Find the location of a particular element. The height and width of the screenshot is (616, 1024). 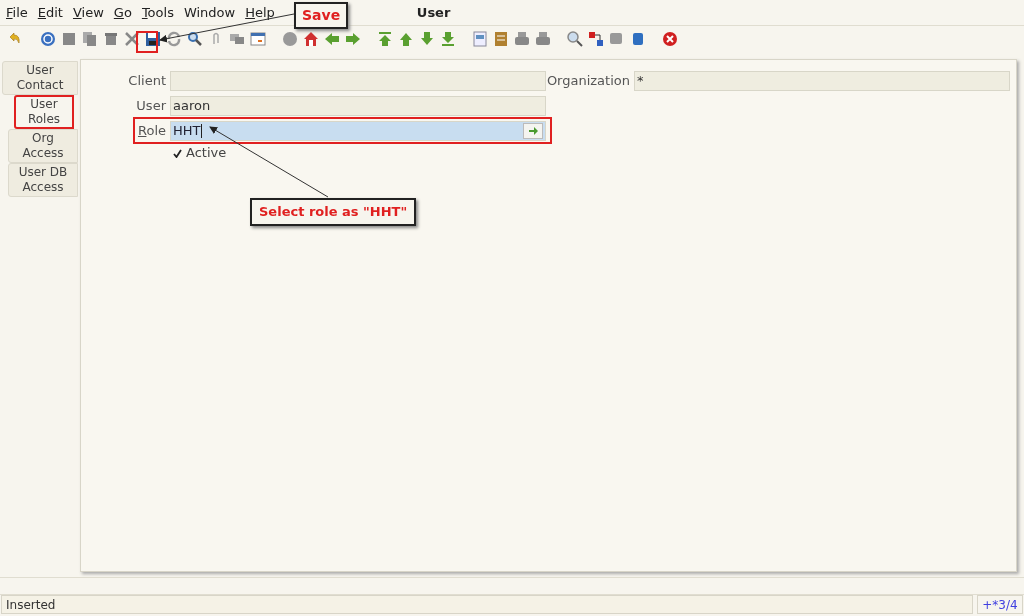

field-label: Client is located at coordinates (147, 81).